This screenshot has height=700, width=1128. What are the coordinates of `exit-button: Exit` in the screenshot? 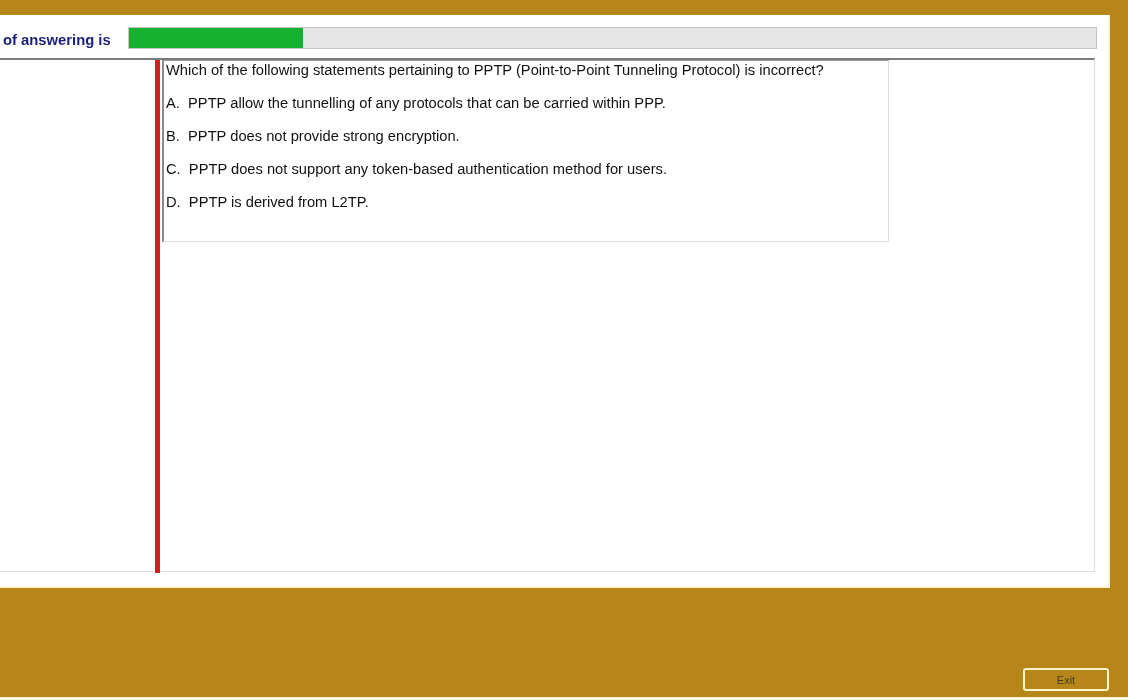 It's located at (1066, 679).